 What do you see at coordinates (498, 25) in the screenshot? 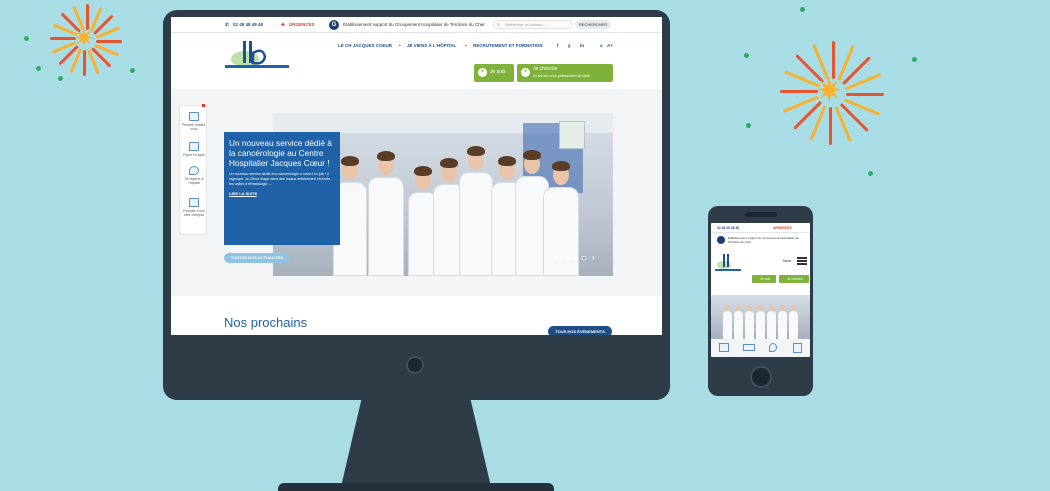
I see `search-icon: ⌕` at bounding box center [498, 25].